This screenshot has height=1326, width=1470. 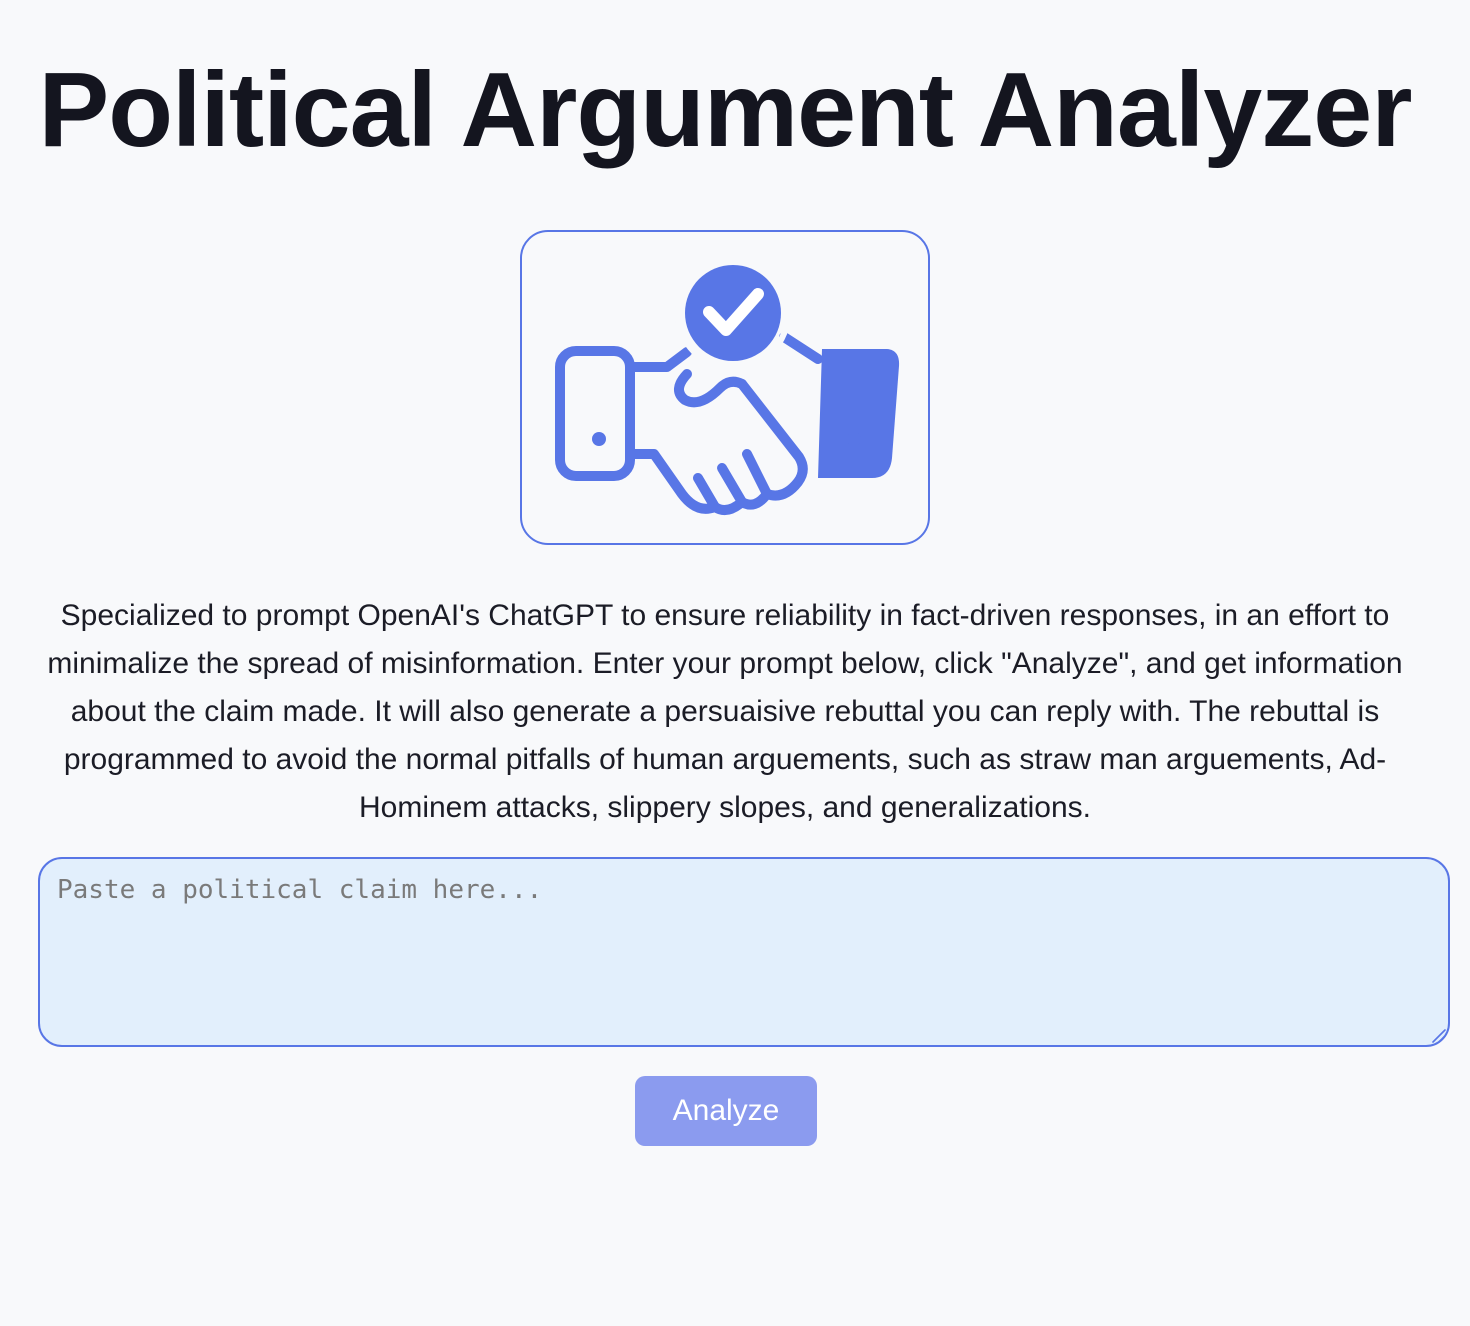 I want to click on resize-grip-icon, so click(x=1438, y=1035).